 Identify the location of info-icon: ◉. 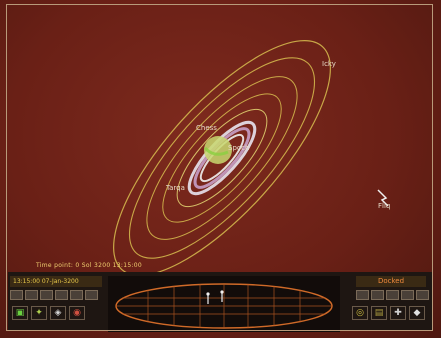
(77, 313).